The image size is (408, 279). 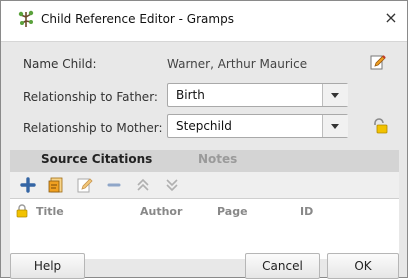 What do you see at coordinates (90, 97) in the screenshot?
I see `father-relationship-label: Relationship to Father:` at bounding box center [90, 97].